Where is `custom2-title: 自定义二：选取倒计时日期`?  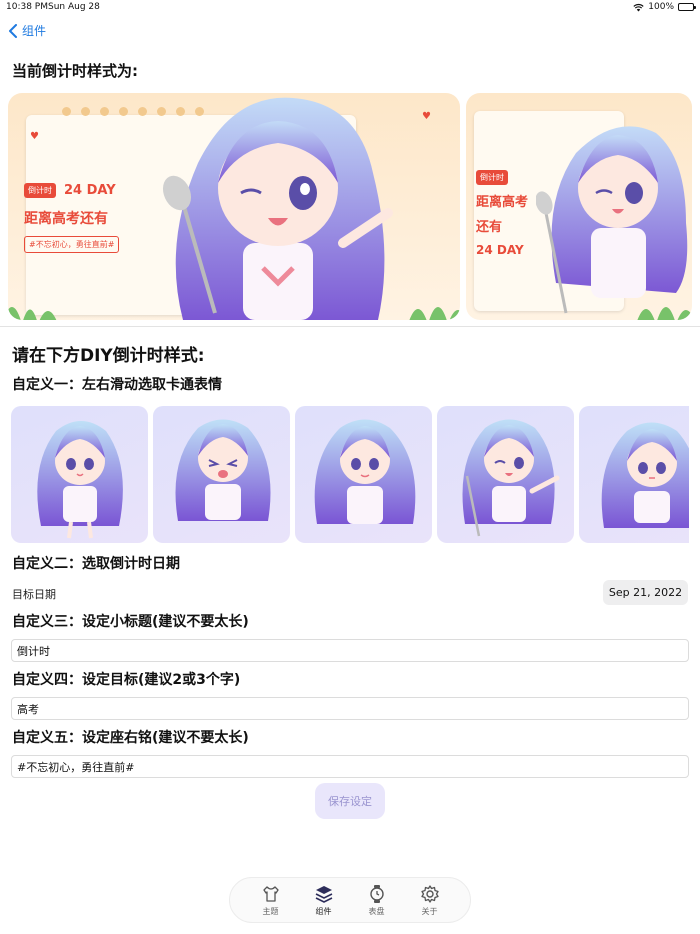 custom2-title: 自定义二：选取倒计时日期 is located at coordinates (96, 564).